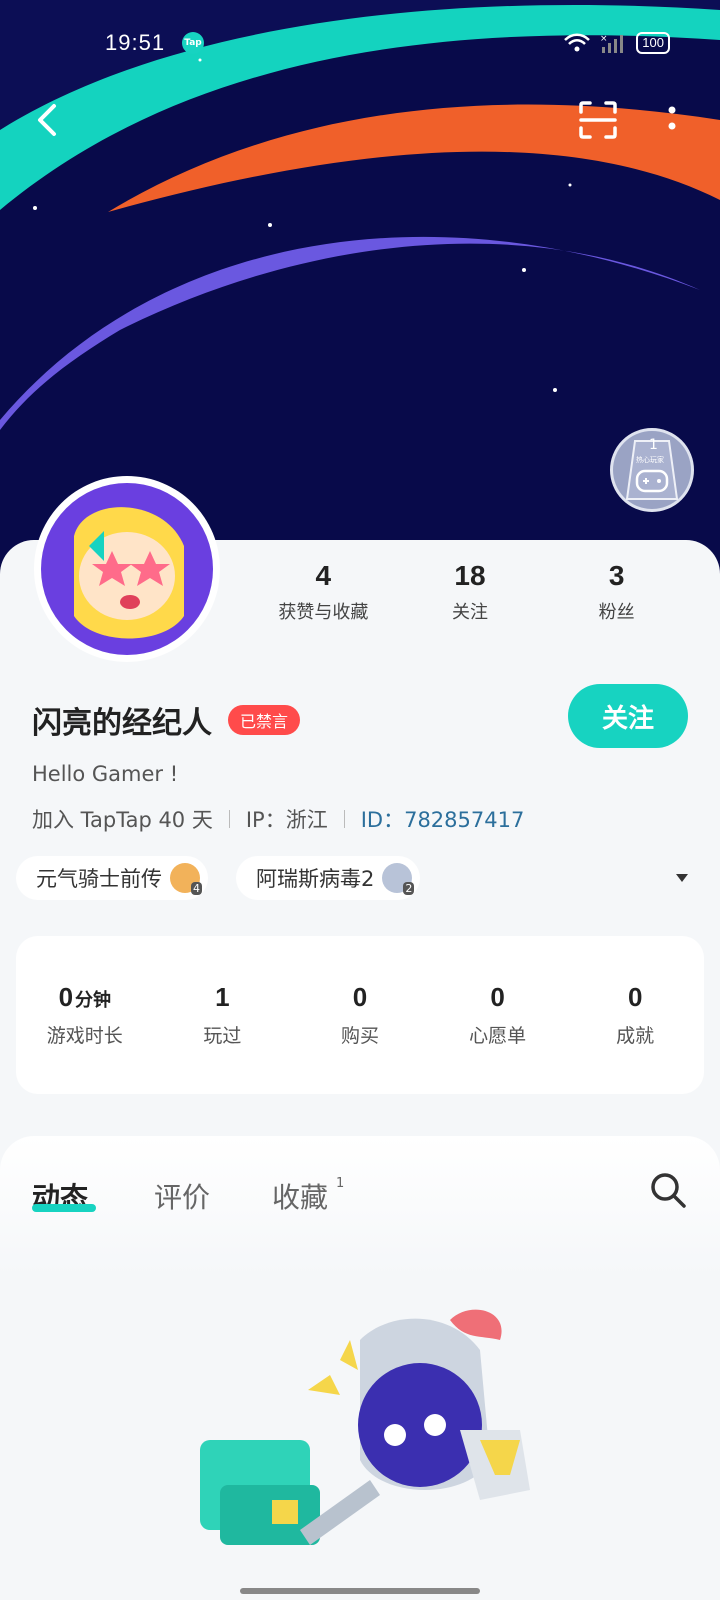  Describe the element at coordinates (650, 460) in the screenshot. I see `badge-text: 热心玩家` at that location.